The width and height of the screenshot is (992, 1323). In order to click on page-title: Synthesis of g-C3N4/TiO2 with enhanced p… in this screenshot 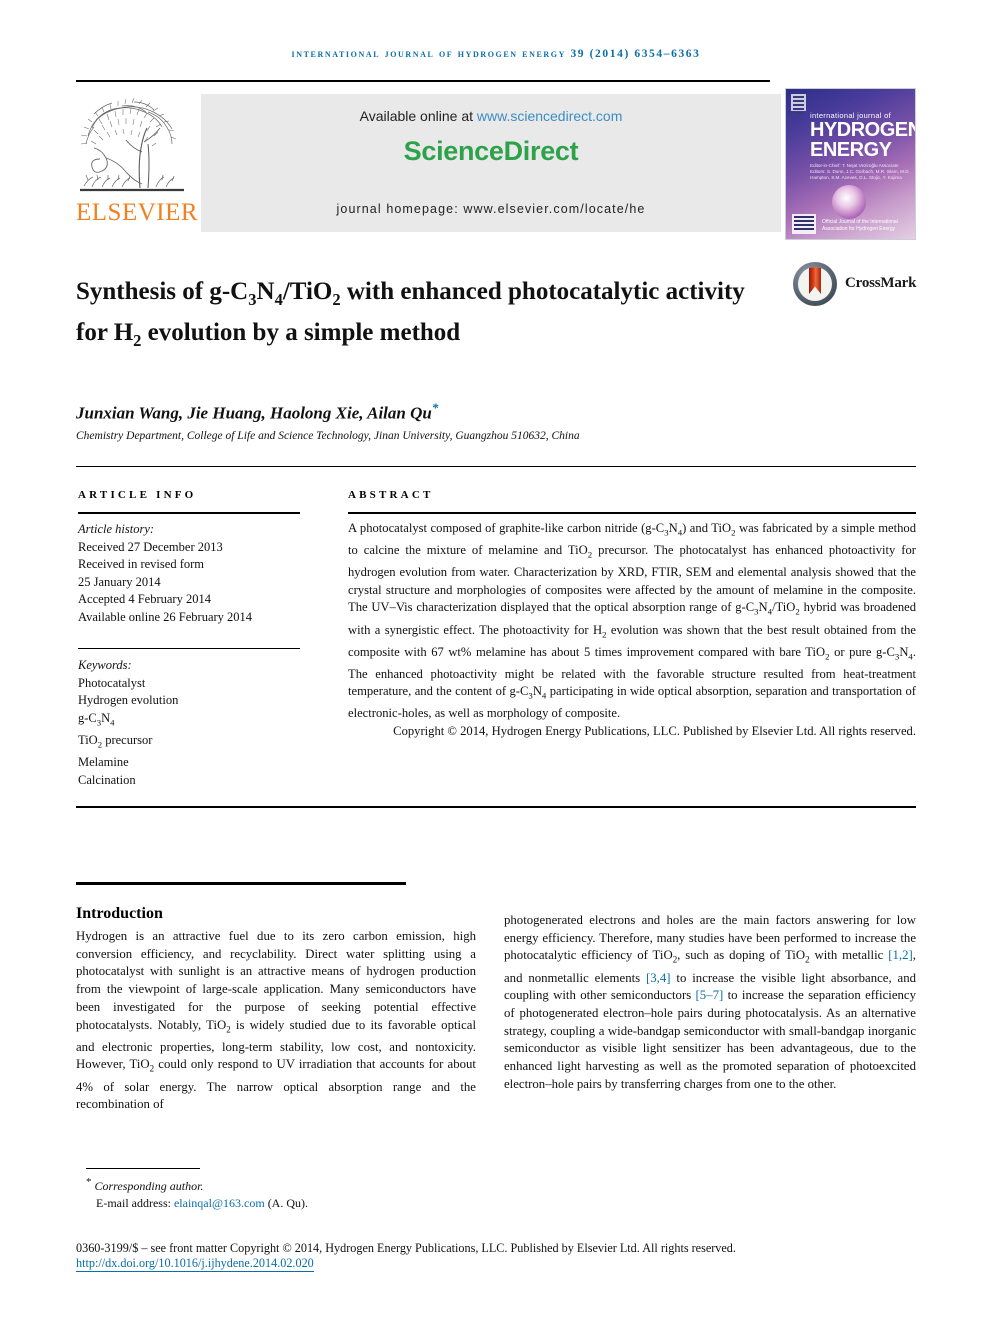, I will do `click(426, 316)`.